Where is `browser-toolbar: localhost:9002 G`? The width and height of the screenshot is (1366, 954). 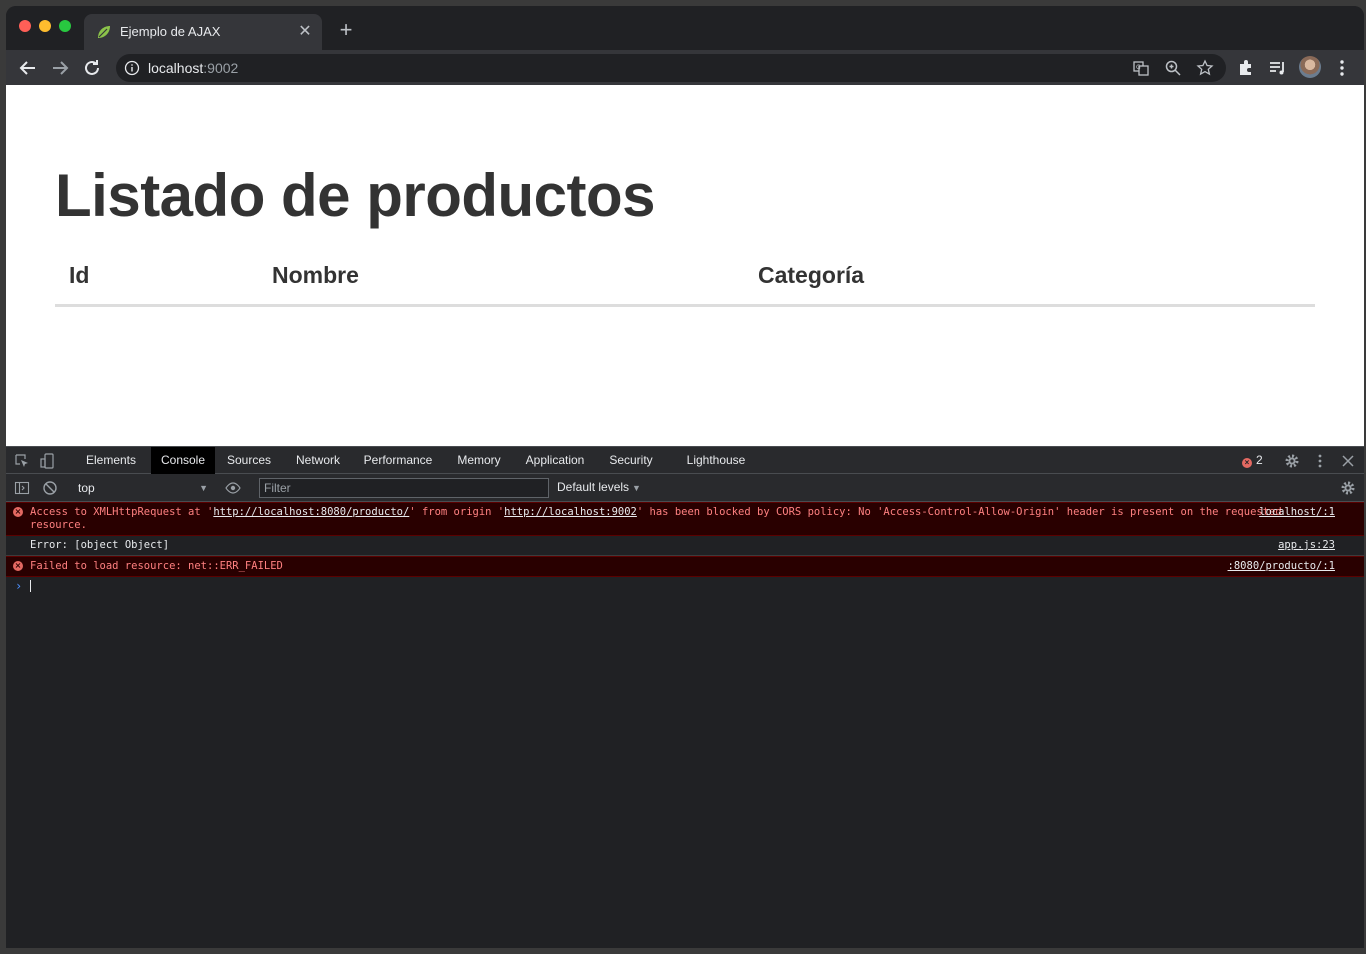 browser-toolbar: localhost:9002 G is located at coordinates (685, 67).